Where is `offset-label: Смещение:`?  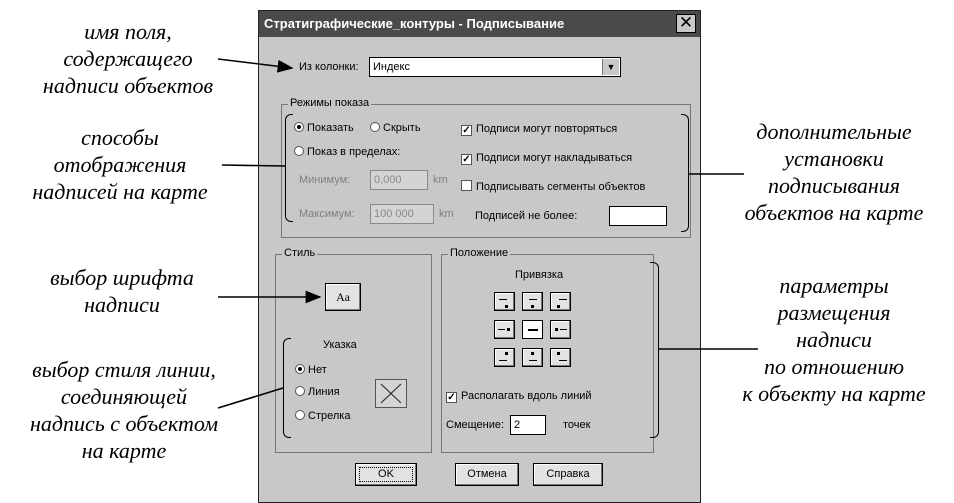
offset-label: Смещение: is located at coordinates (475, 425).